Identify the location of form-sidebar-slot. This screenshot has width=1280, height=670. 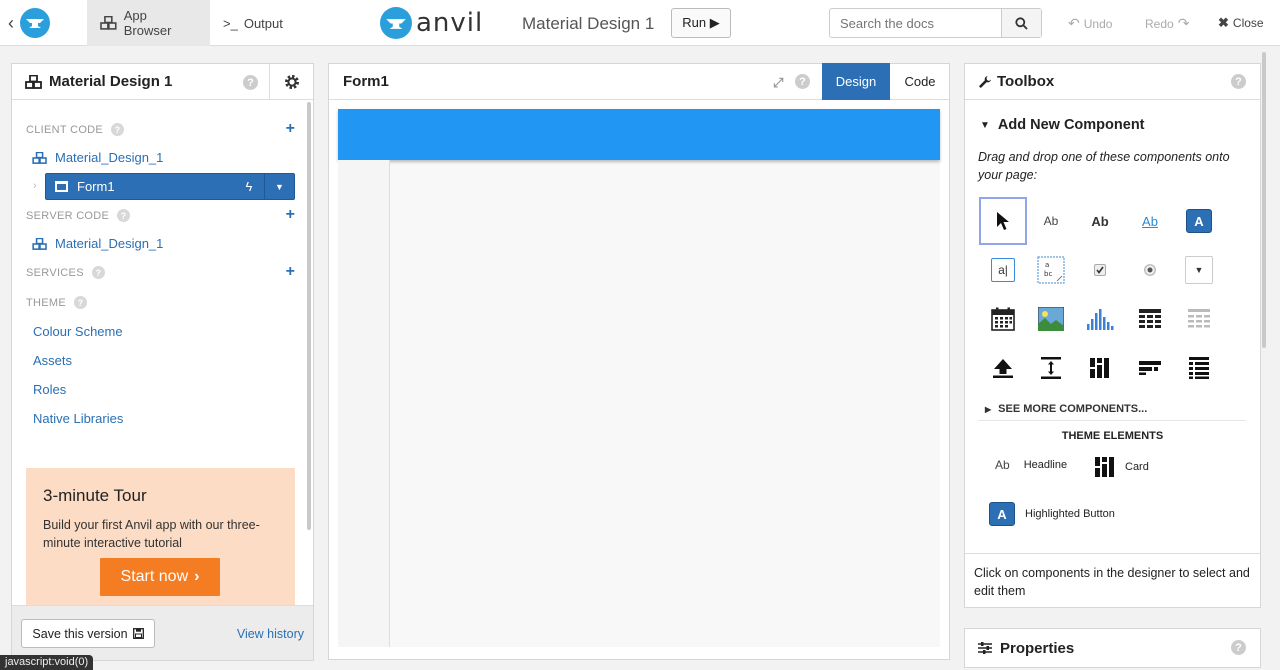
(364, 403).